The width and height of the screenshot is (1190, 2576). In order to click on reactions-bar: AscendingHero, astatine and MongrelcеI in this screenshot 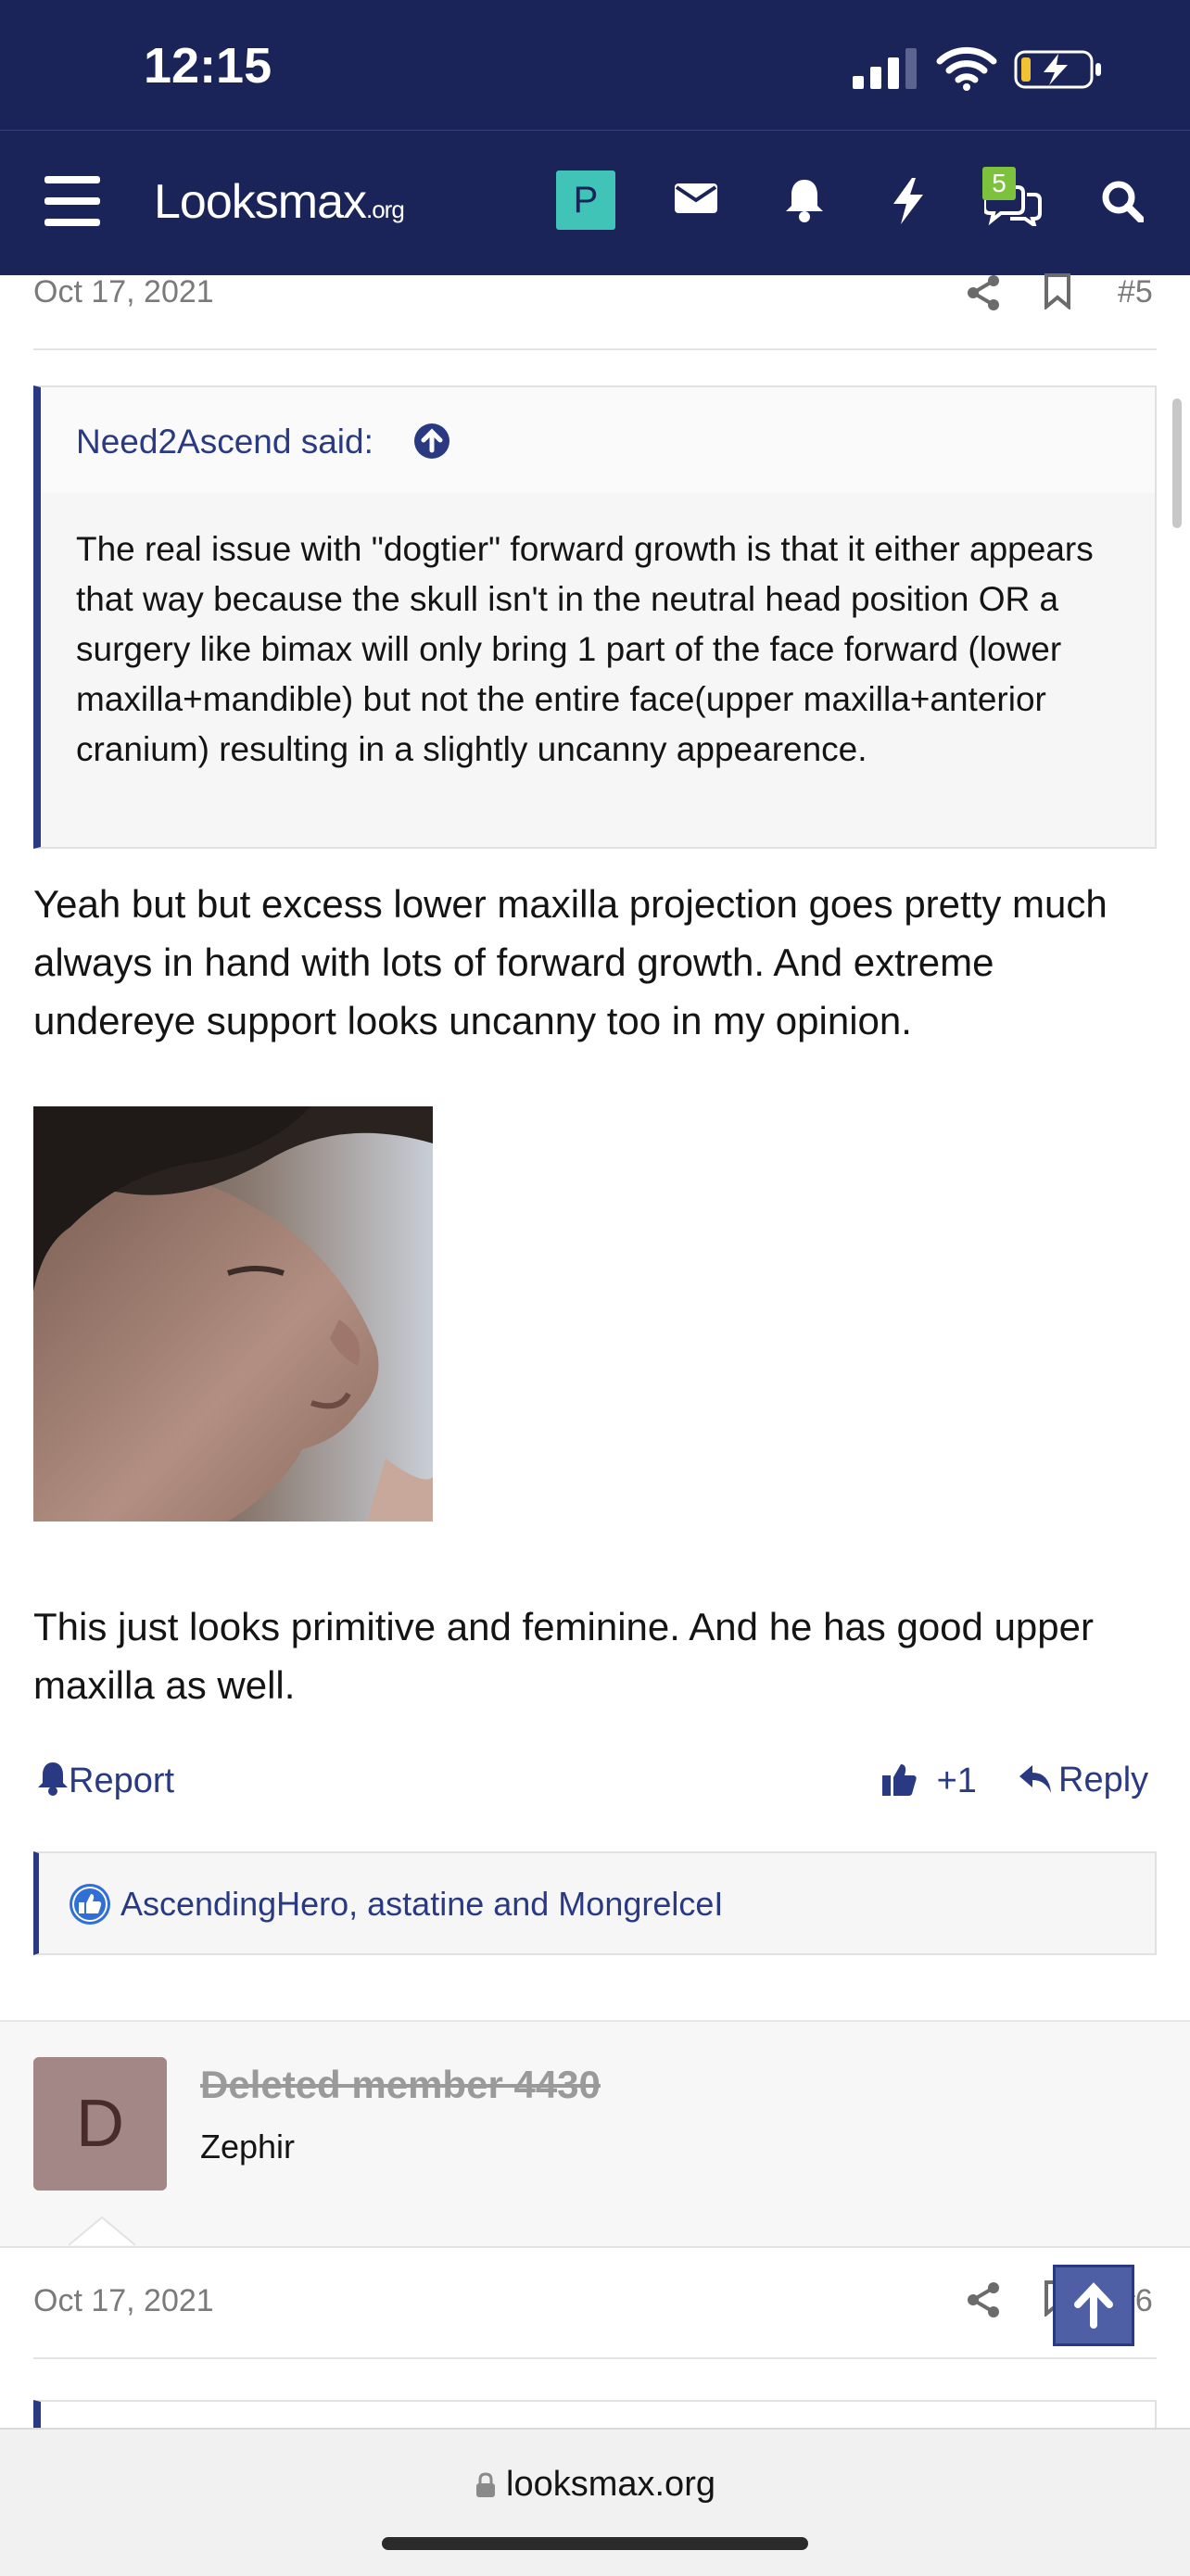, I will do `click(595, 1903)`.